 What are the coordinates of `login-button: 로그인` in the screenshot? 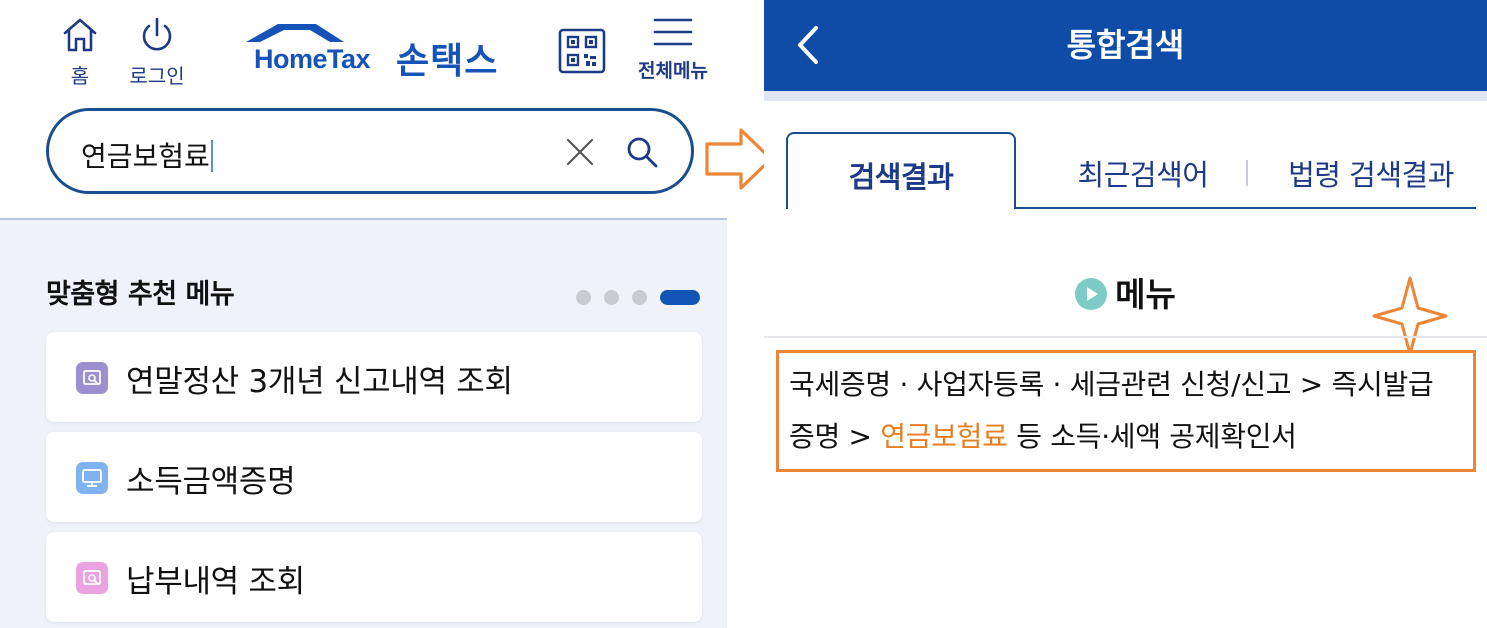 It's located at (157, 52).